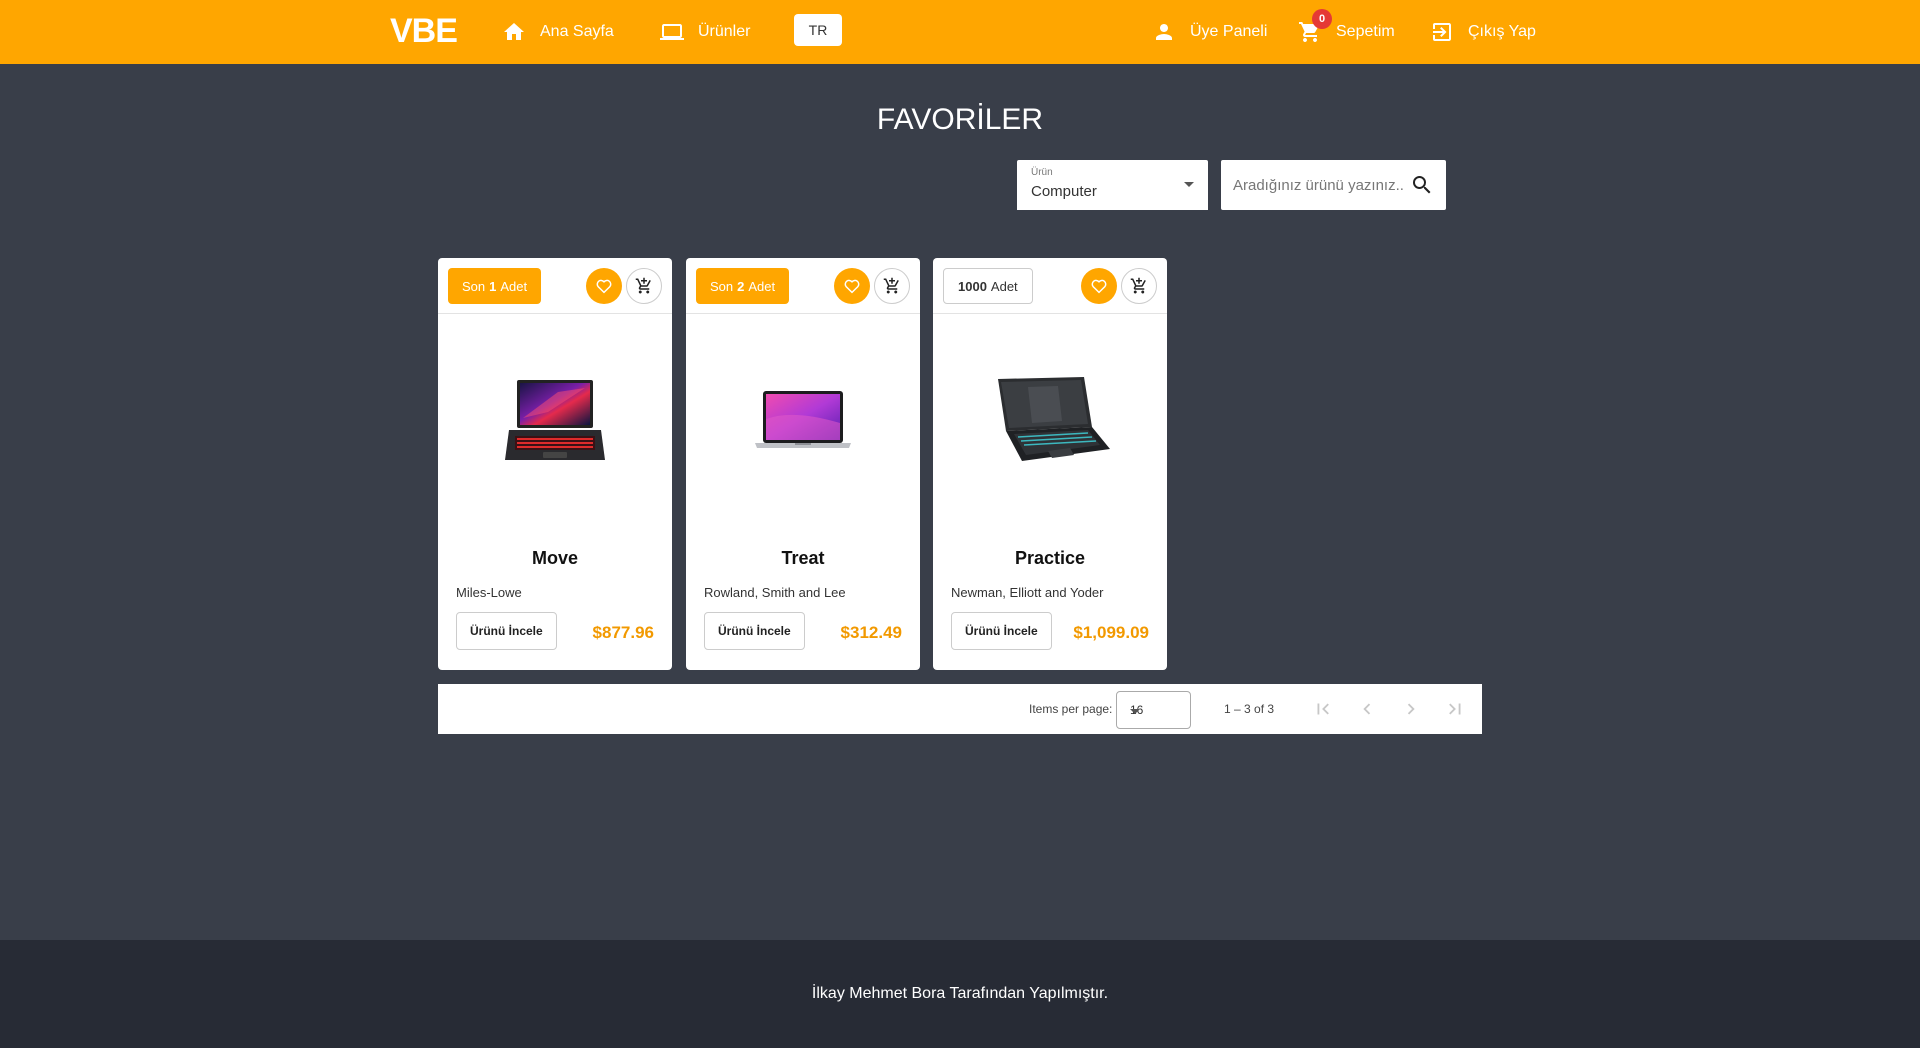 This screenshot has width=1920, height=1048. I want to click on stock-count: 1, so click(493, 286).